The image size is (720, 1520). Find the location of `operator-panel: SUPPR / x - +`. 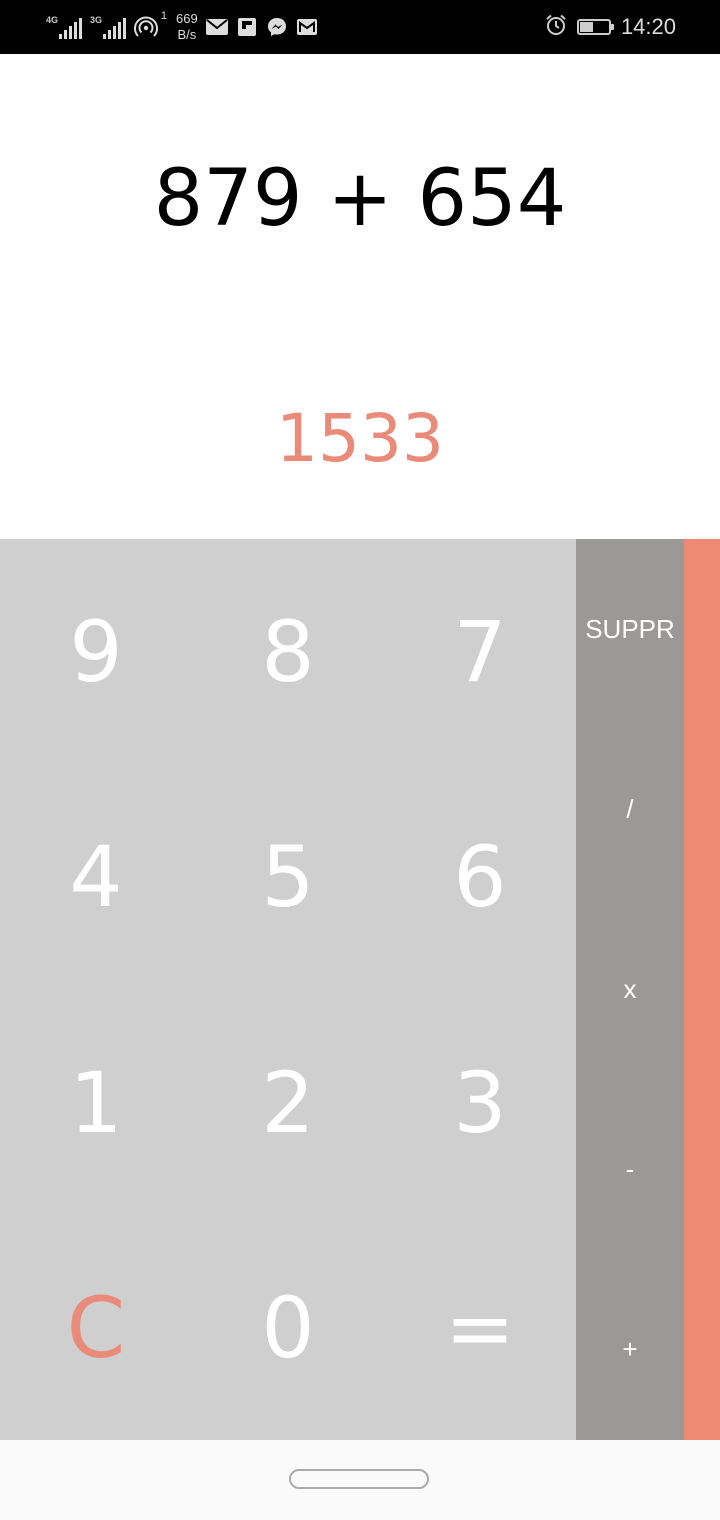

operator-panel: SUPPR / x - + is located at coordinates (630, 989).